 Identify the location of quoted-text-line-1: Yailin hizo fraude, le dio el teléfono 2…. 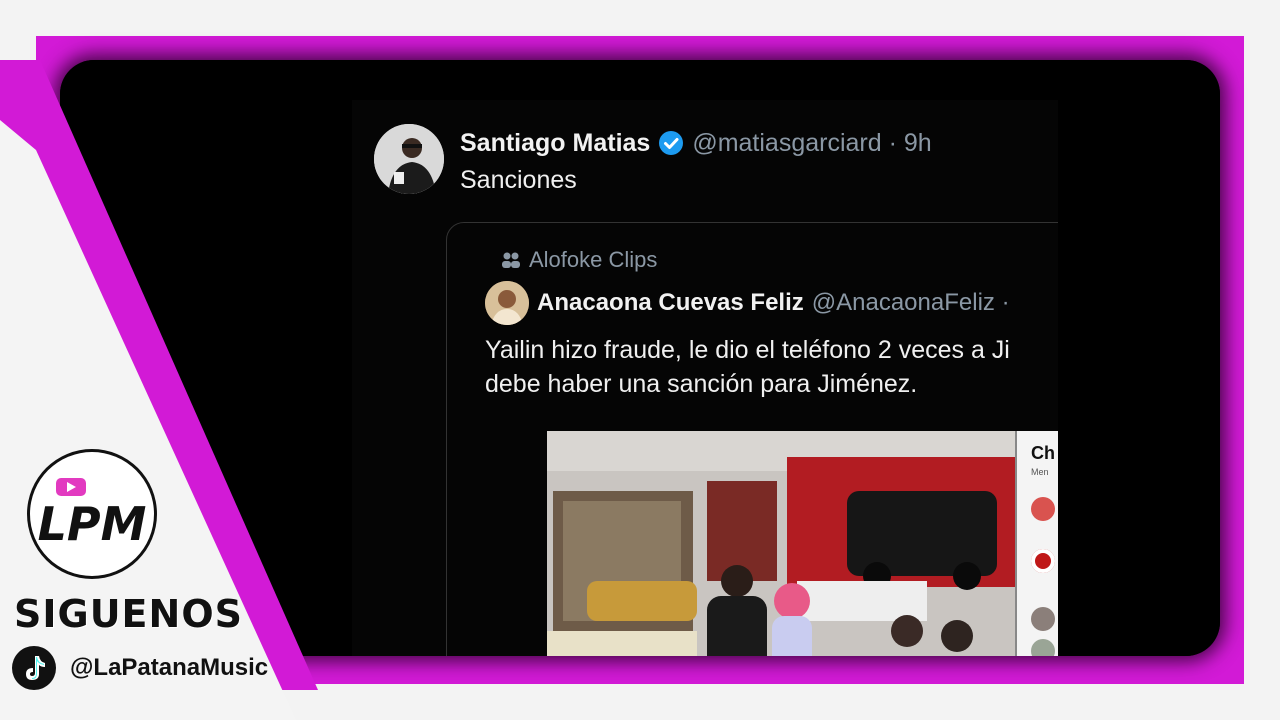
(747, 350).